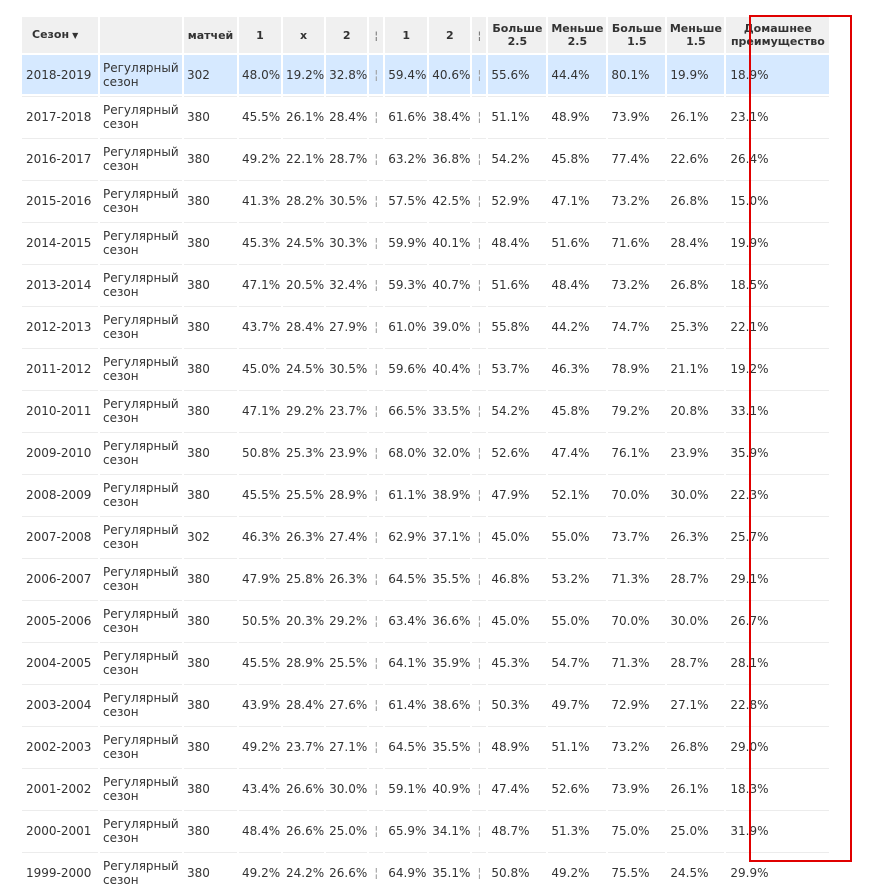 This screenshot has width=878, height=894. What do you see at coordinates (577, 873) in the screenshot?
I see `under-2-5-cell: 49.2%` at bounding box center [577, 873].